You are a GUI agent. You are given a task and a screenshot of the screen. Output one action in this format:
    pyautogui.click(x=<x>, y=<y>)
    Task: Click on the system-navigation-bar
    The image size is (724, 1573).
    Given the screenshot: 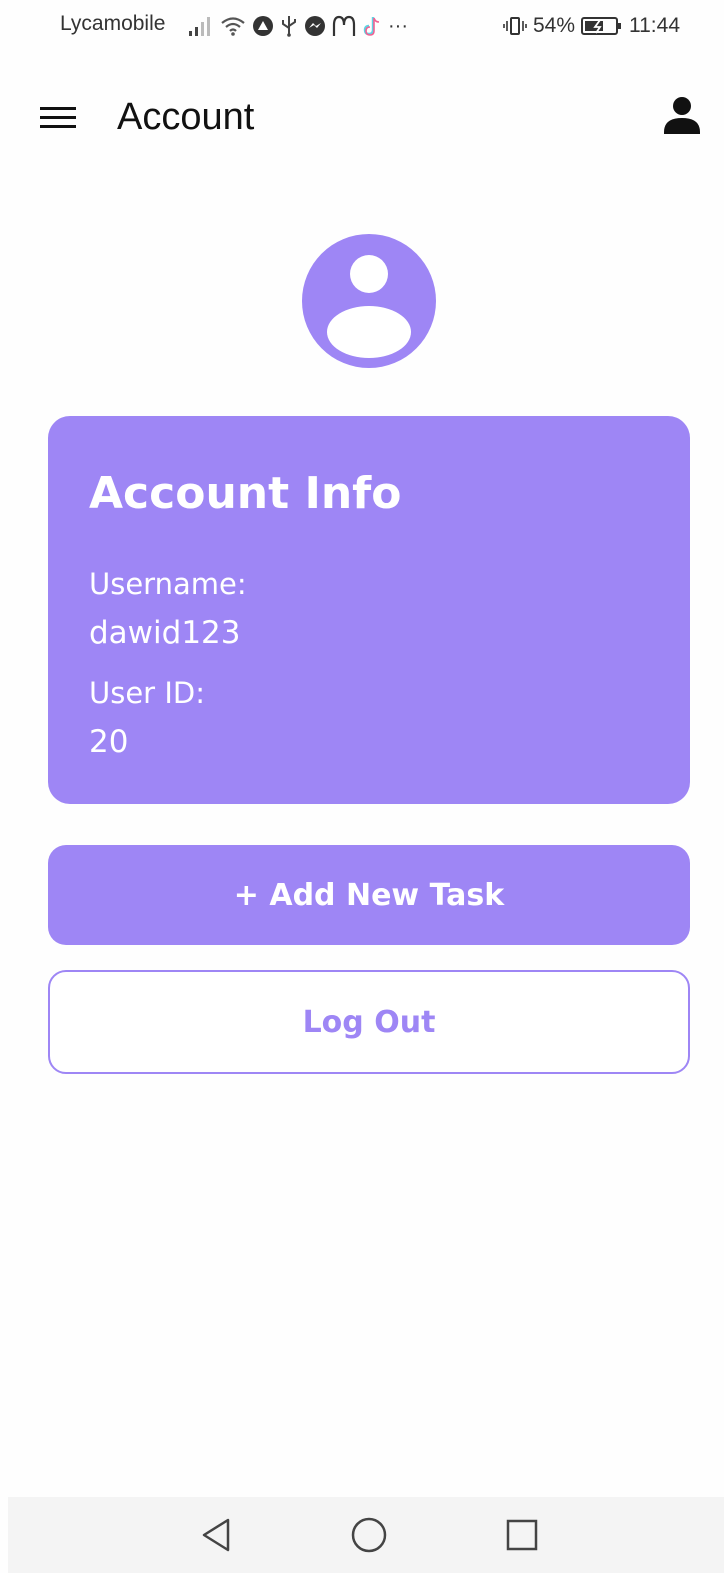 What is the action you would take?
    pyautogui.click(x=366, y=1535)
    